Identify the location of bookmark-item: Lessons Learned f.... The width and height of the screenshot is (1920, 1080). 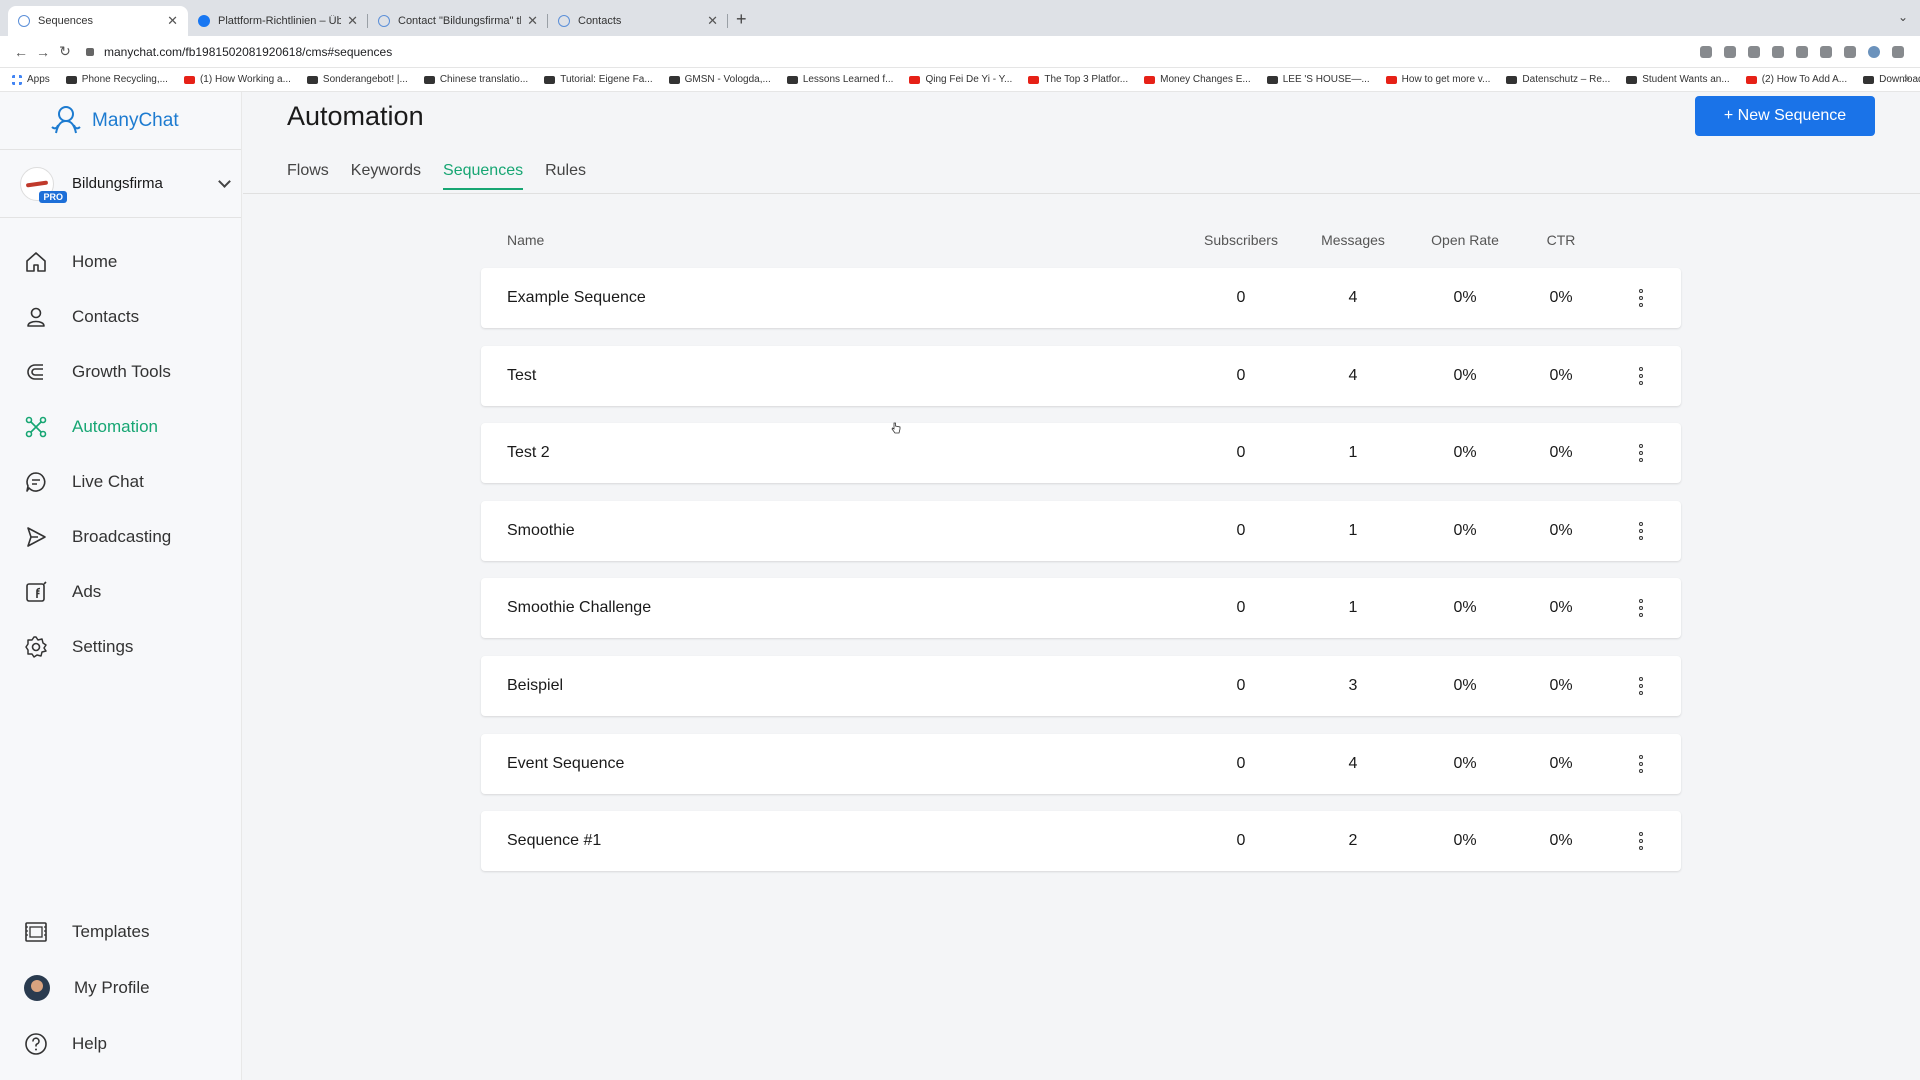
(839, 79).